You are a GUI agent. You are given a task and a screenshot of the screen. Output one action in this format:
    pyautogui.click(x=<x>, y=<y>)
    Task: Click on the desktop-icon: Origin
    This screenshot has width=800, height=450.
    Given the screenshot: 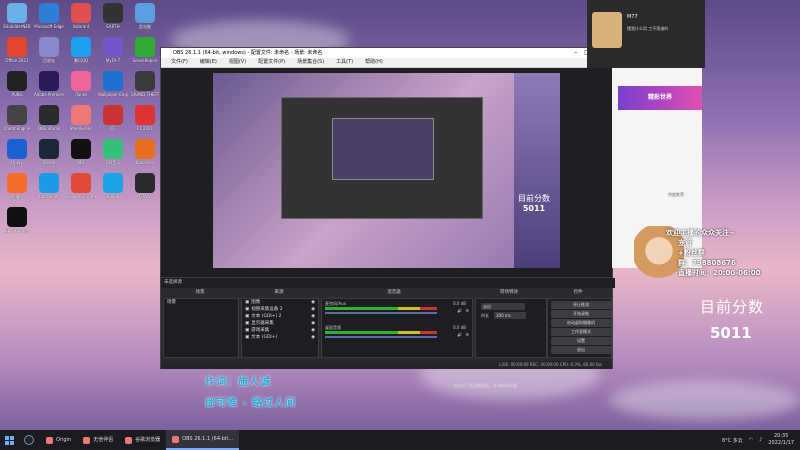 What is the action you would take?
    pyautogui.click(x=17, y=186)
    